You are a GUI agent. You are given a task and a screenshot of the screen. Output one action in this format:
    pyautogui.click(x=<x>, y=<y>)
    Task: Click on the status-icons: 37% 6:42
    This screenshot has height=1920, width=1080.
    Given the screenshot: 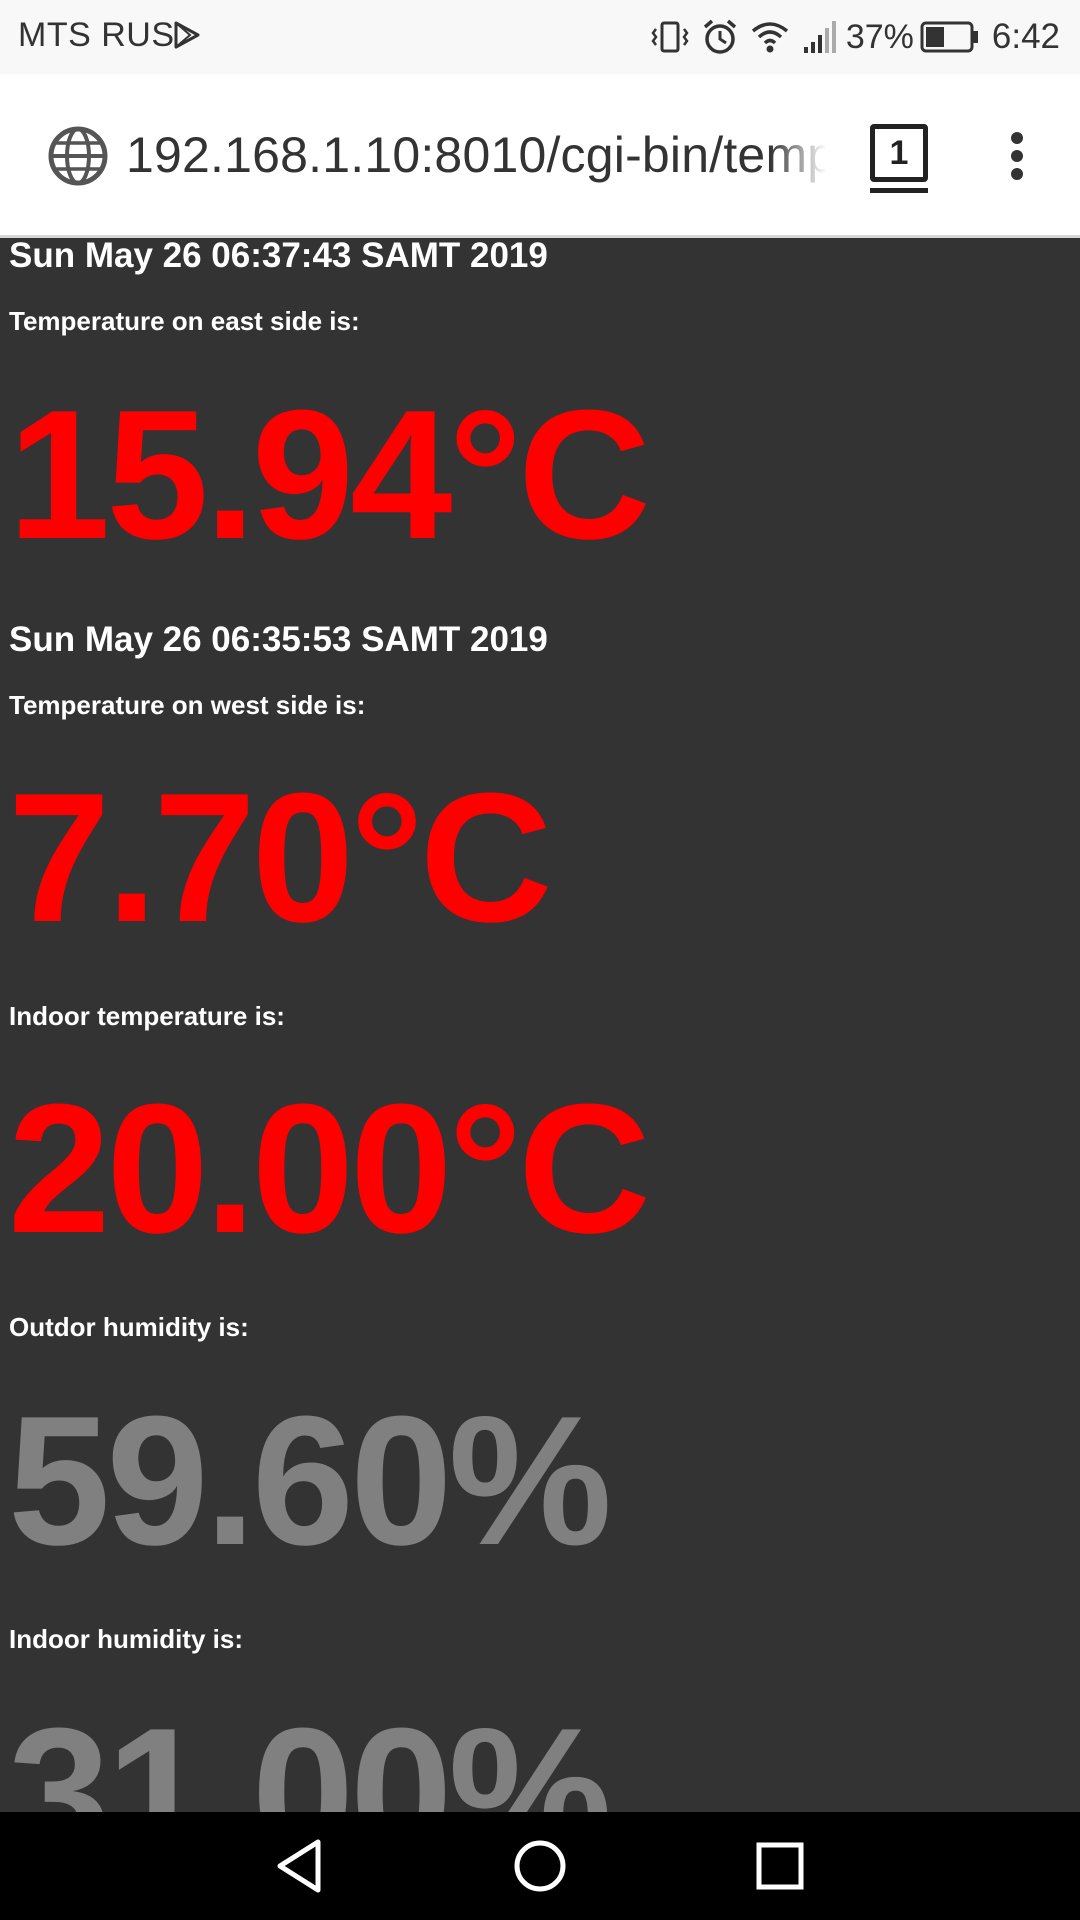 What is the action you would take?
    pyautogui.click(x=850, y=37)
    